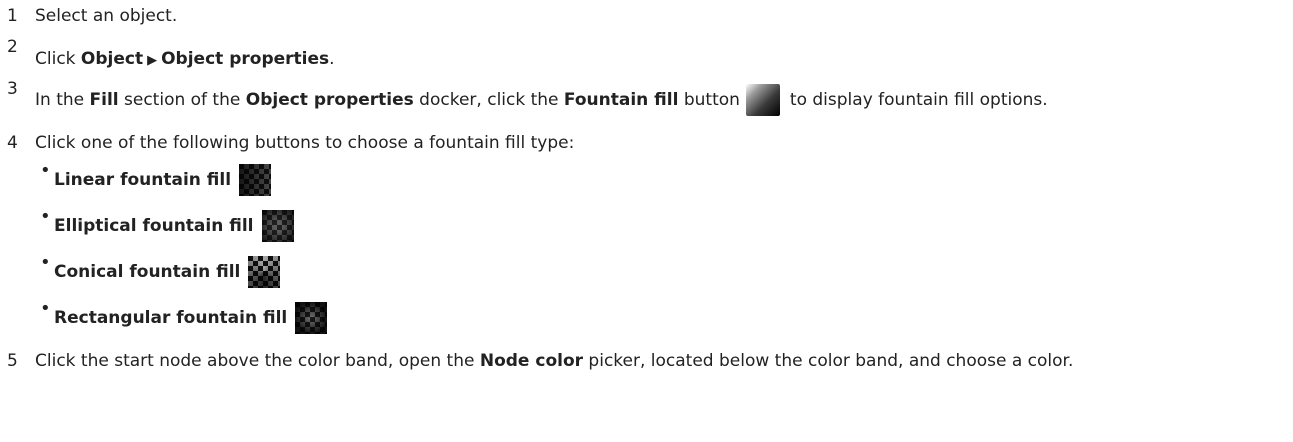  I want to click on fill-type-label-text: Elliptical fountain fill, so click(154, 226).